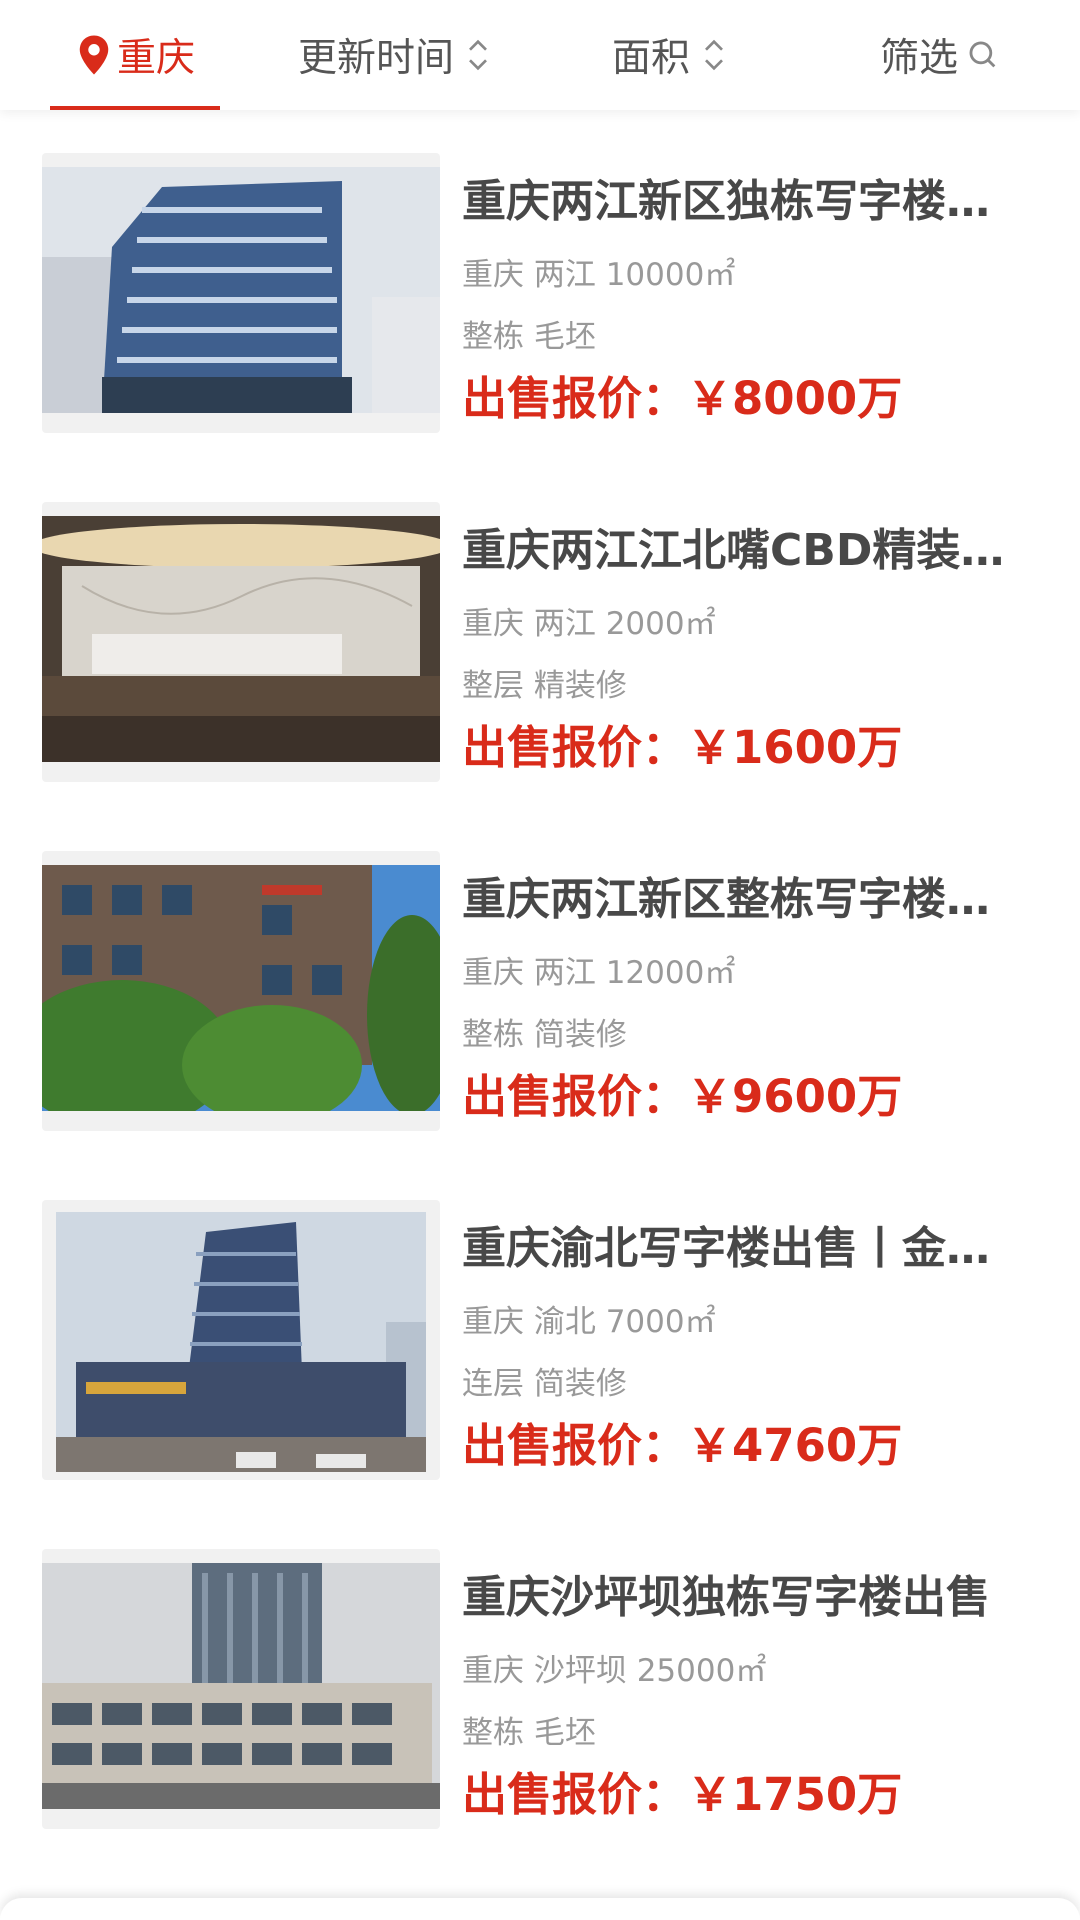 This screenshot has height=1920, width=1080. Describe the element at coordinates (544, 1035) in the screenshot. I see `listing-type: 整栋 简装修` at that location.